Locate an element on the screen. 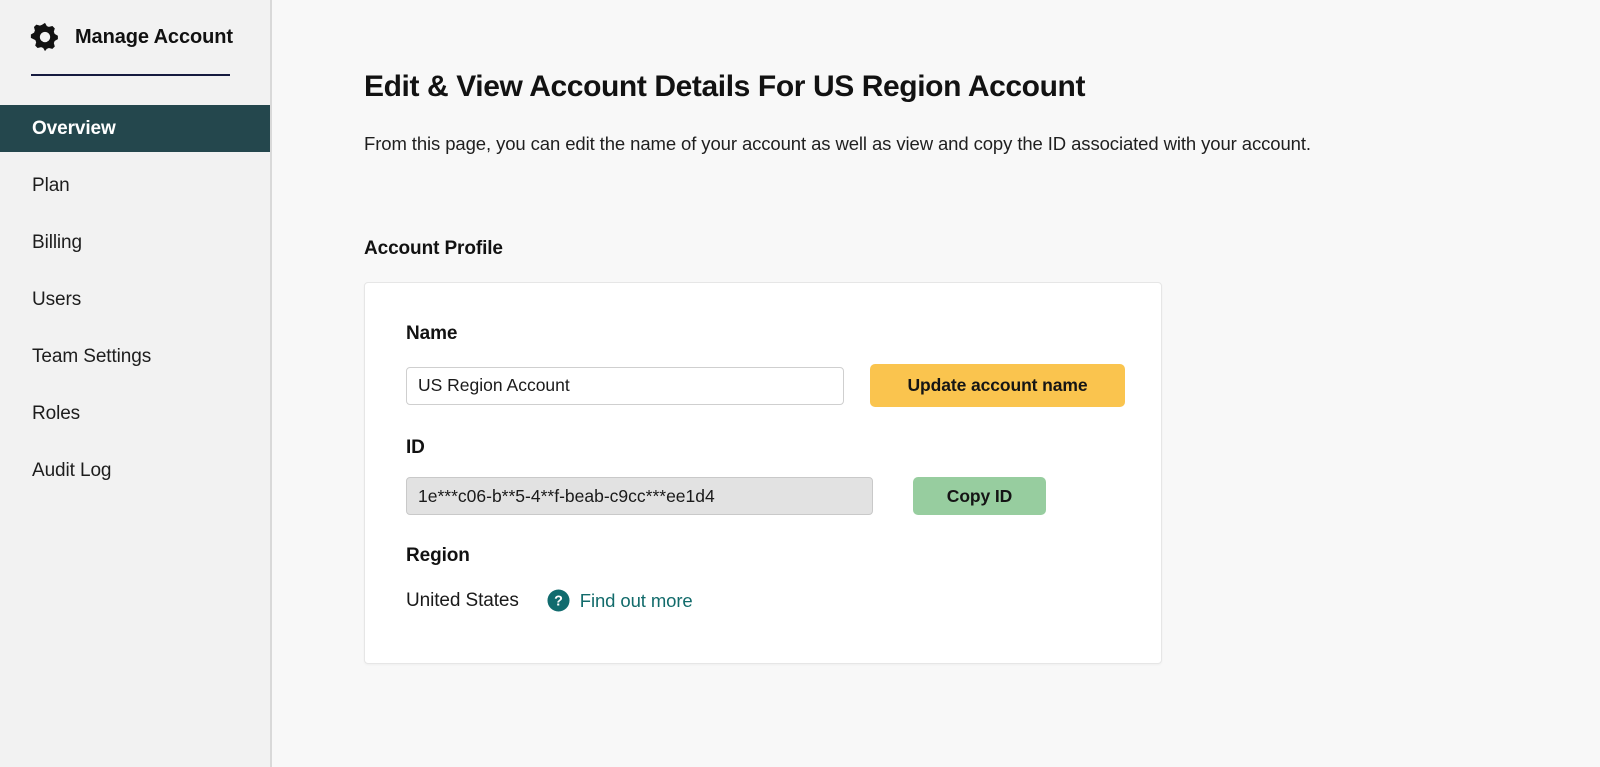 The width and height of the screenshot is (1600, 767). copy-id-button: Copy ID is located at coordinates (979, 496).